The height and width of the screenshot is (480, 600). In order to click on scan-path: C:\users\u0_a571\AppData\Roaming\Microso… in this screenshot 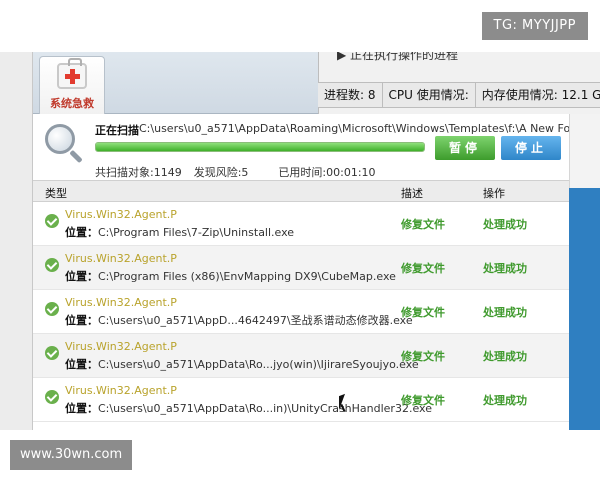, I will do `click(354, 128)`.